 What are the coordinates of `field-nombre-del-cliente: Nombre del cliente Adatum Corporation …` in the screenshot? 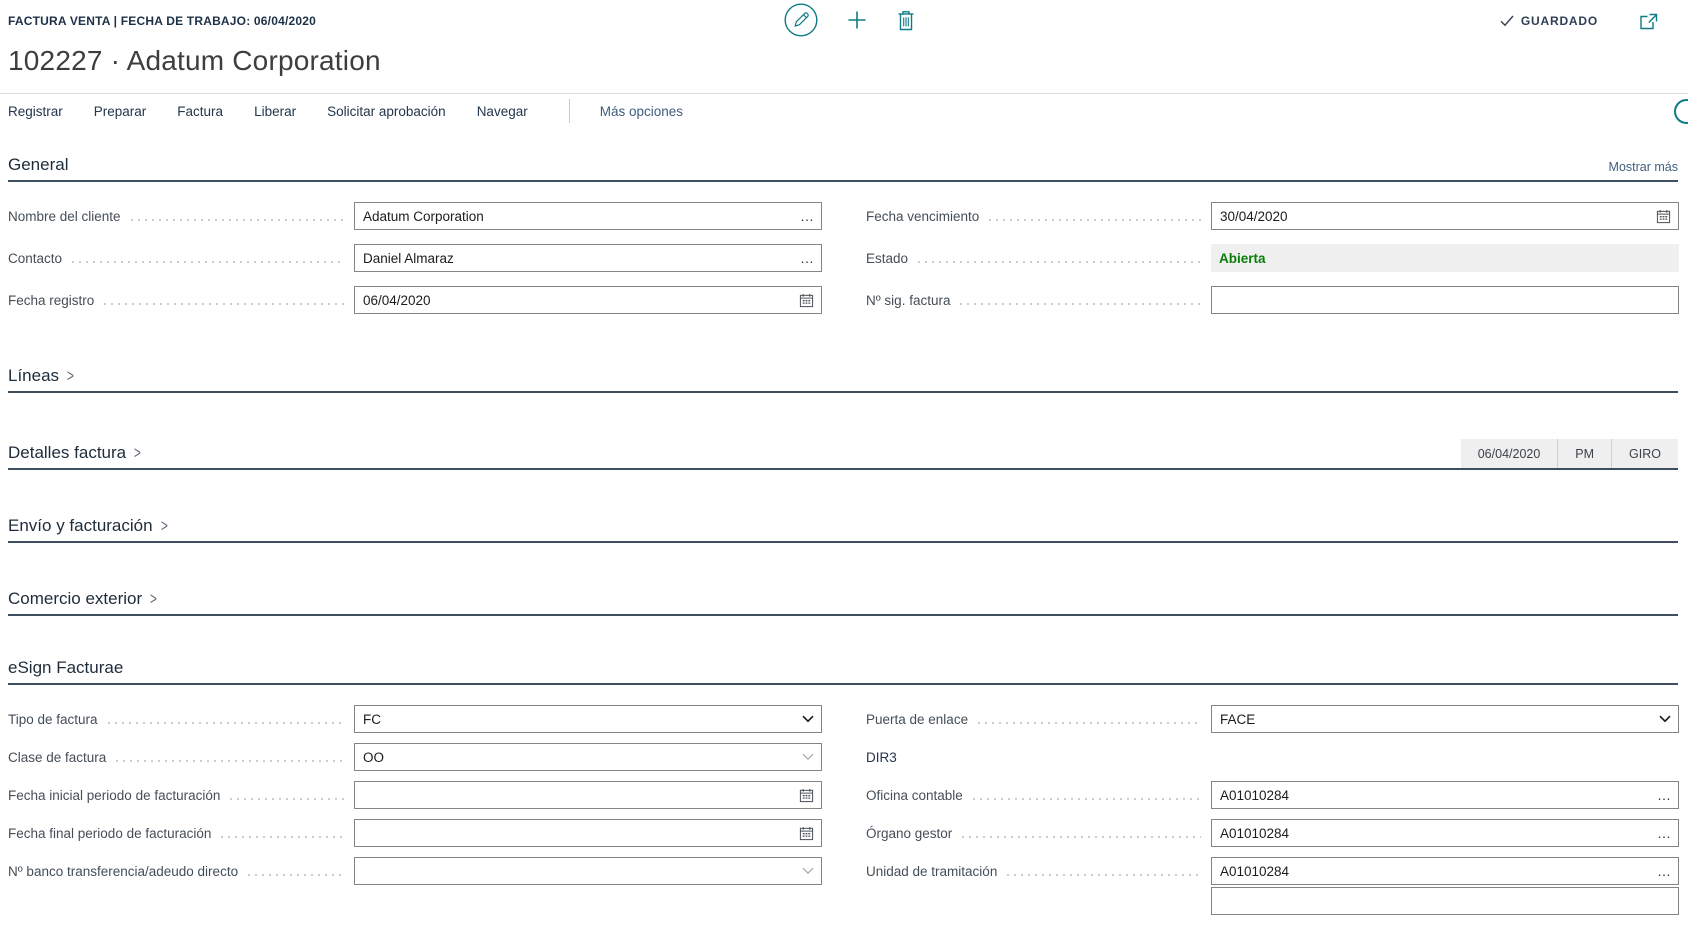 It's located at (415, 216).